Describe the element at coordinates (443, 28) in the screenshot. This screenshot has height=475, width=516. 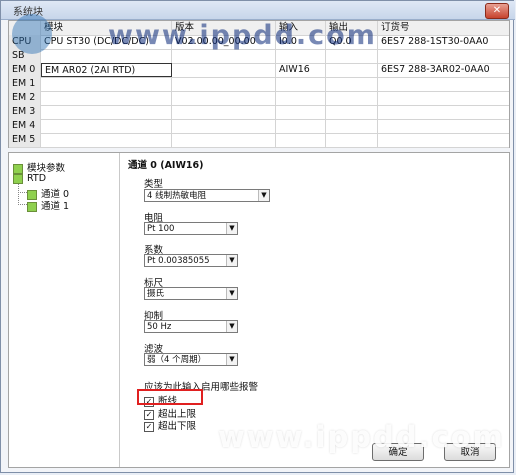
I see `header-order: 订货号` at that location.